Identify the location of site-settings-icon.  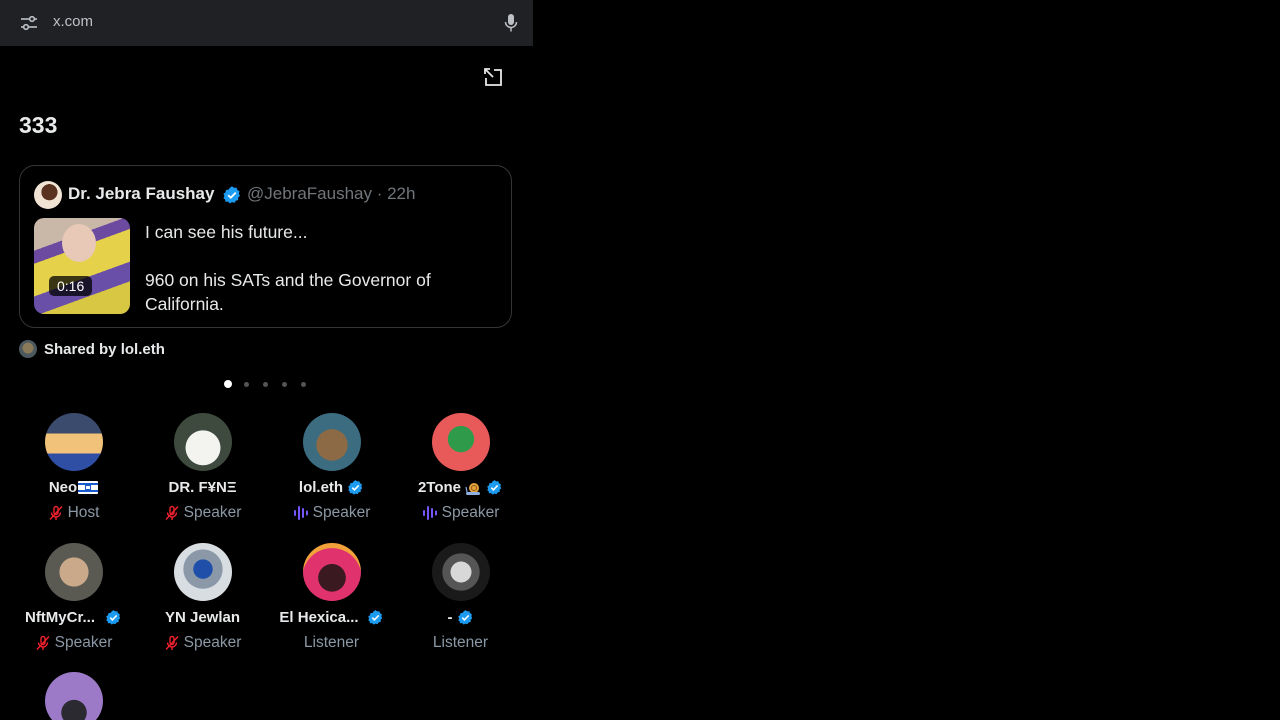
(29, 23).